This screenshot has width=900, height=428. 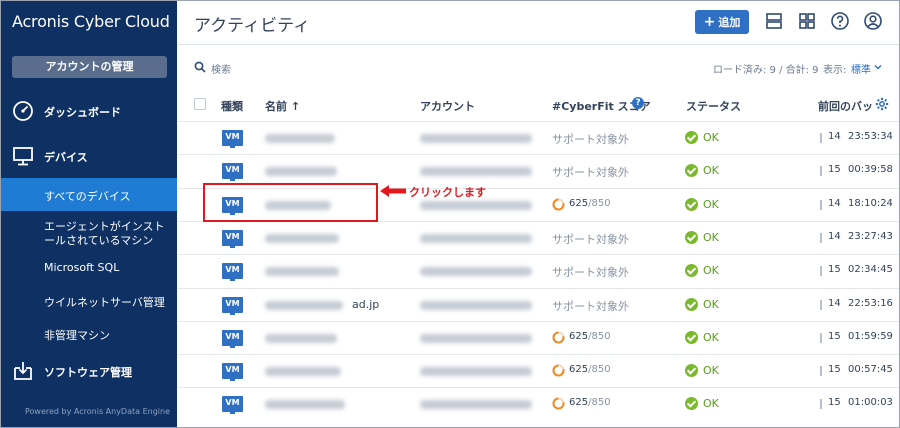 I want to click on sidebar-item-label: ソフトウェア管理, so click(x=88, y=372).